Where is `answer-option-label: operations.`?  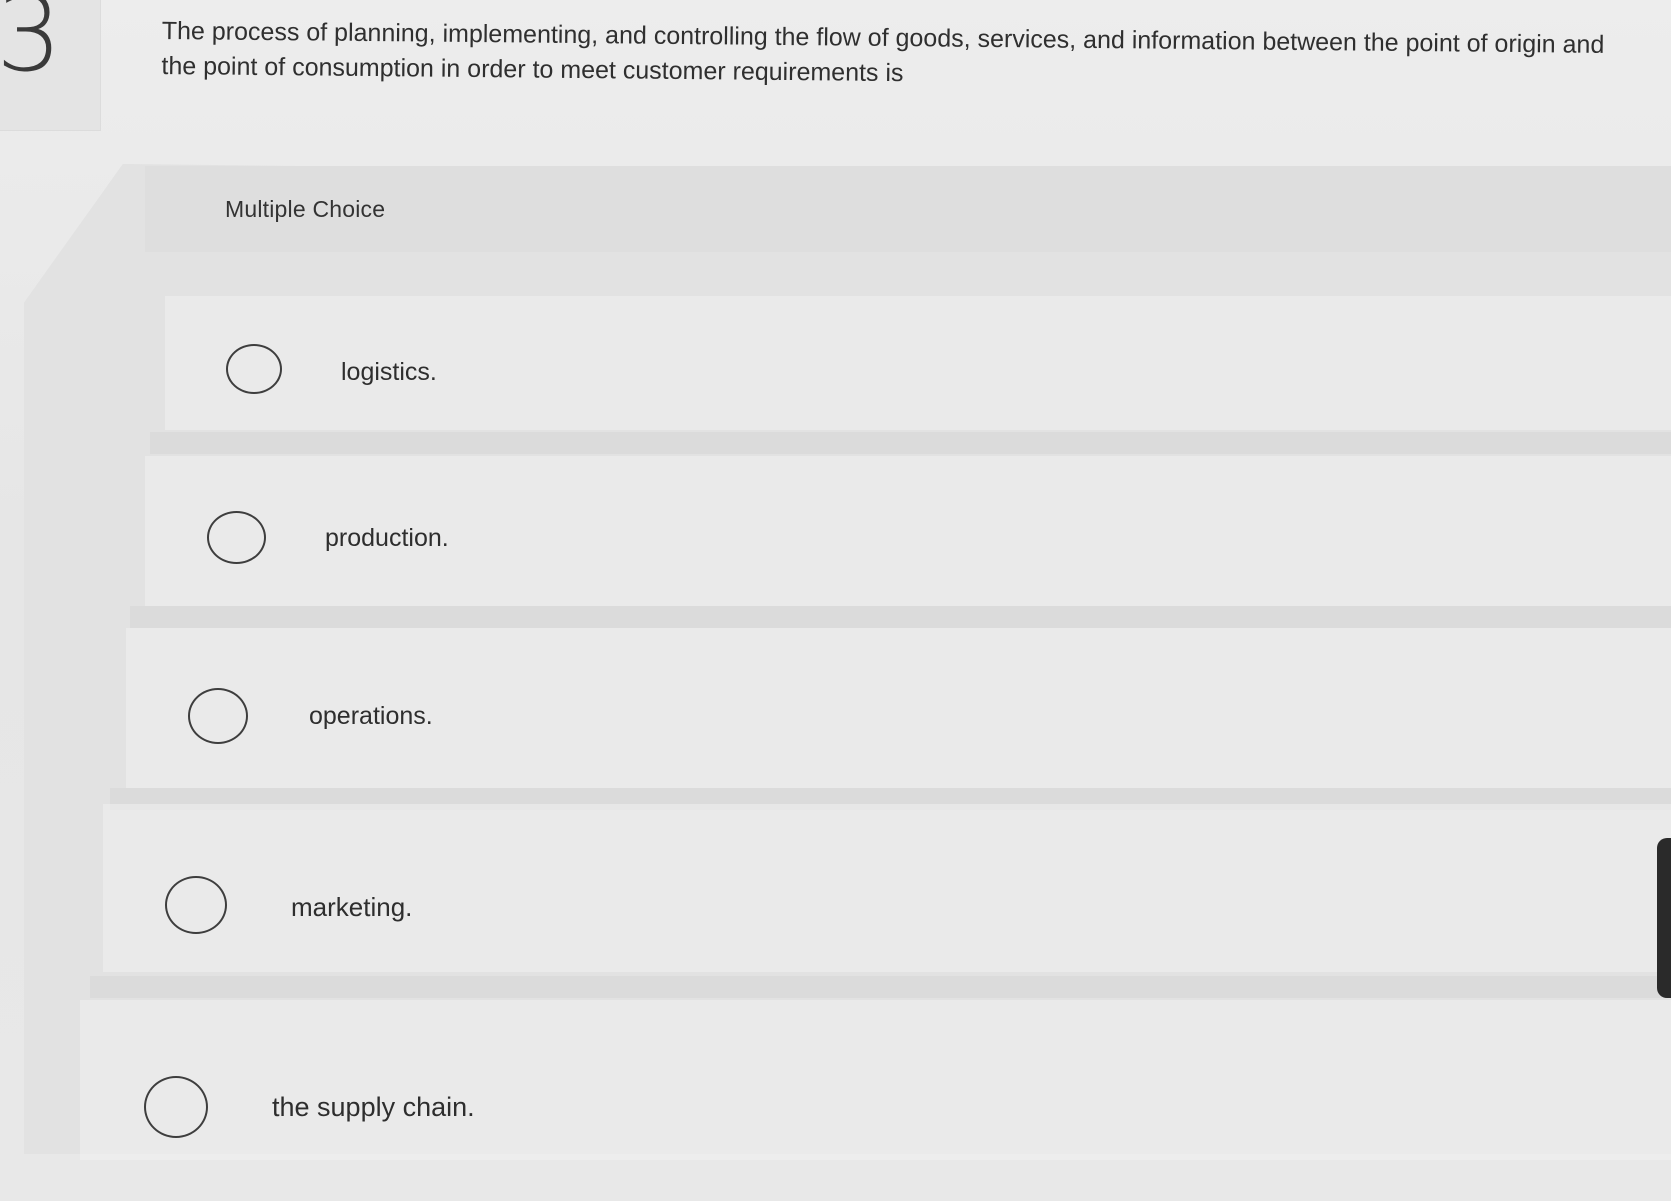
answer-option-label: operations. is located at coordinates (371, 716).